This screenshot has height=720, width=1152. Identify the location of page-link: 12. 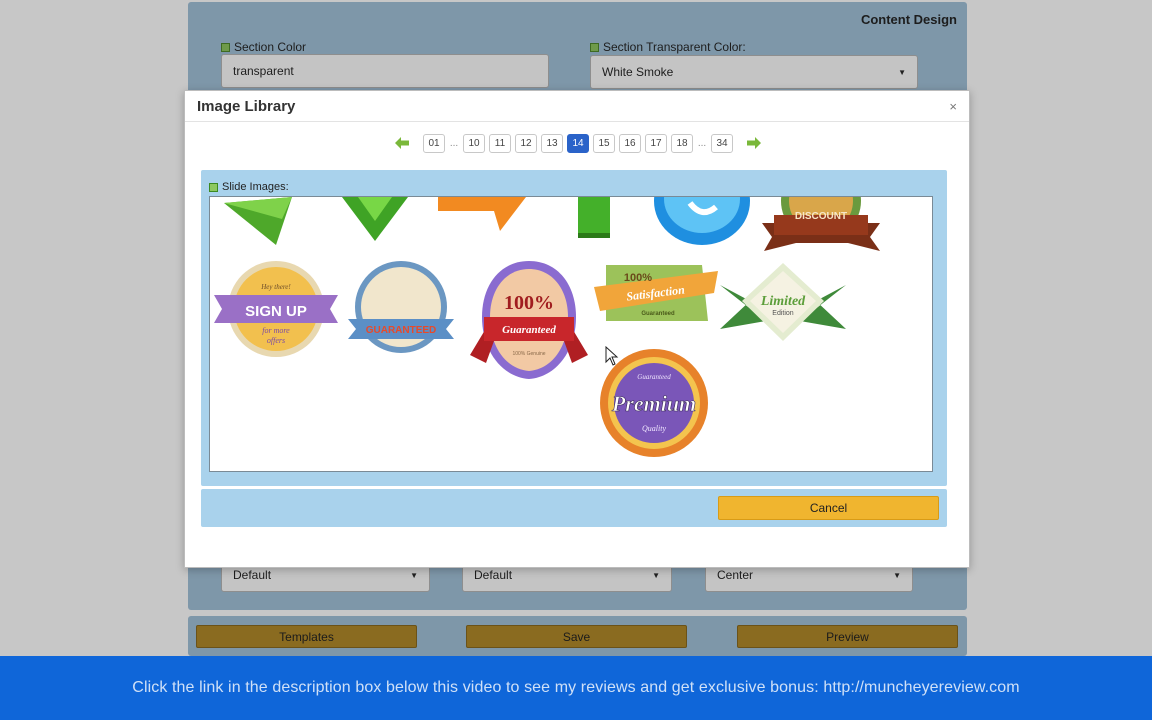
(526, 143).